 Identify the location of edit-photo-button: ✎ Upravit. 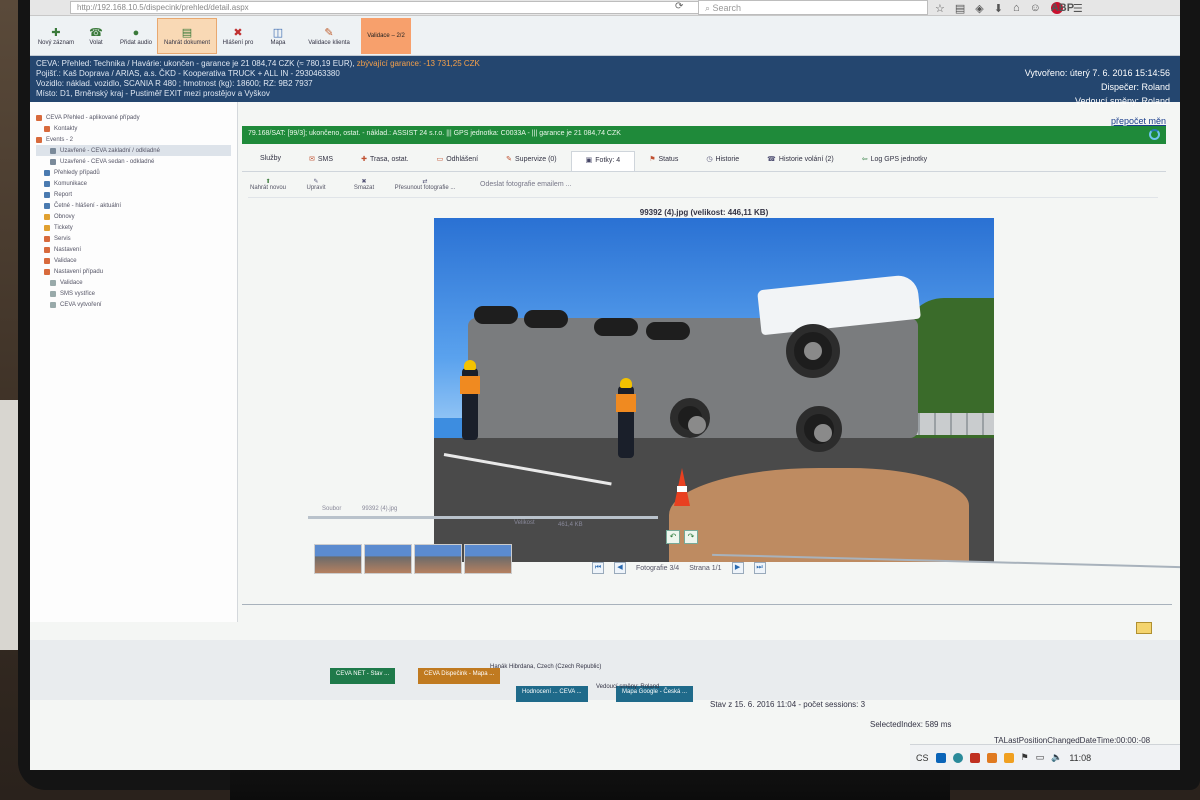
(316, 184).